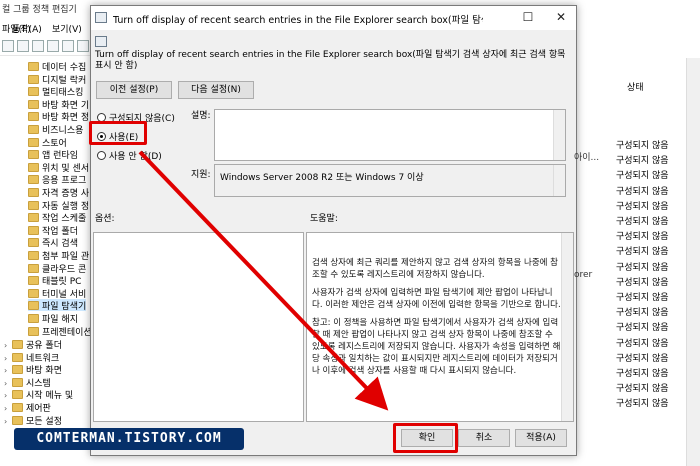 This screenshot has height=466, width=700. Describe the element at coordinates (129, 439) in the screenshot. I see `watermark-banner: COMTERMAN.TISTORY.COM` at that location.